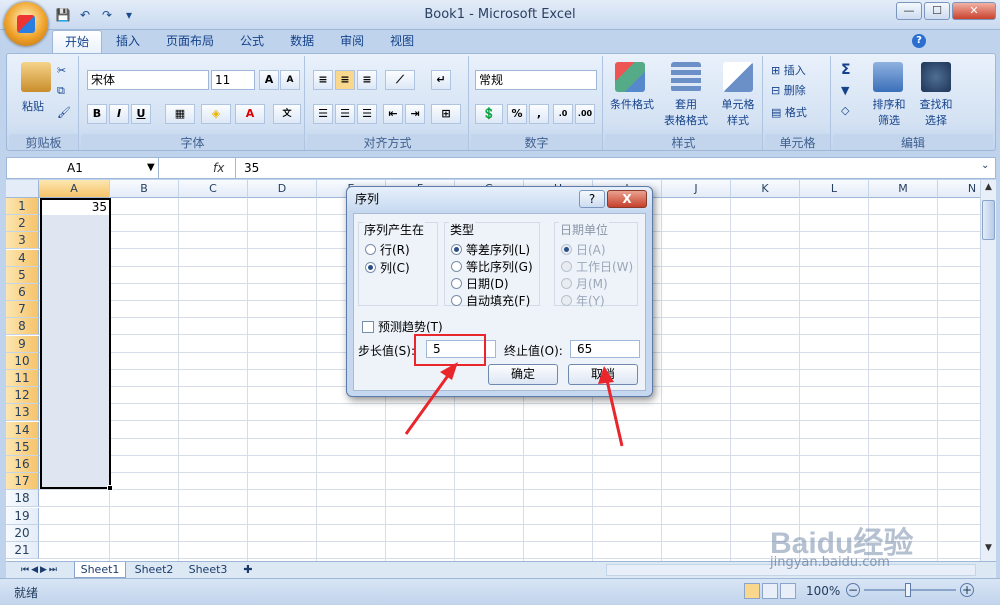 This screenshot has width=1000, height=605. What do you see at coordinates (489, 114) in the screenshot?
I see `currency-icon: 💲` at bounding box center [489, 114].